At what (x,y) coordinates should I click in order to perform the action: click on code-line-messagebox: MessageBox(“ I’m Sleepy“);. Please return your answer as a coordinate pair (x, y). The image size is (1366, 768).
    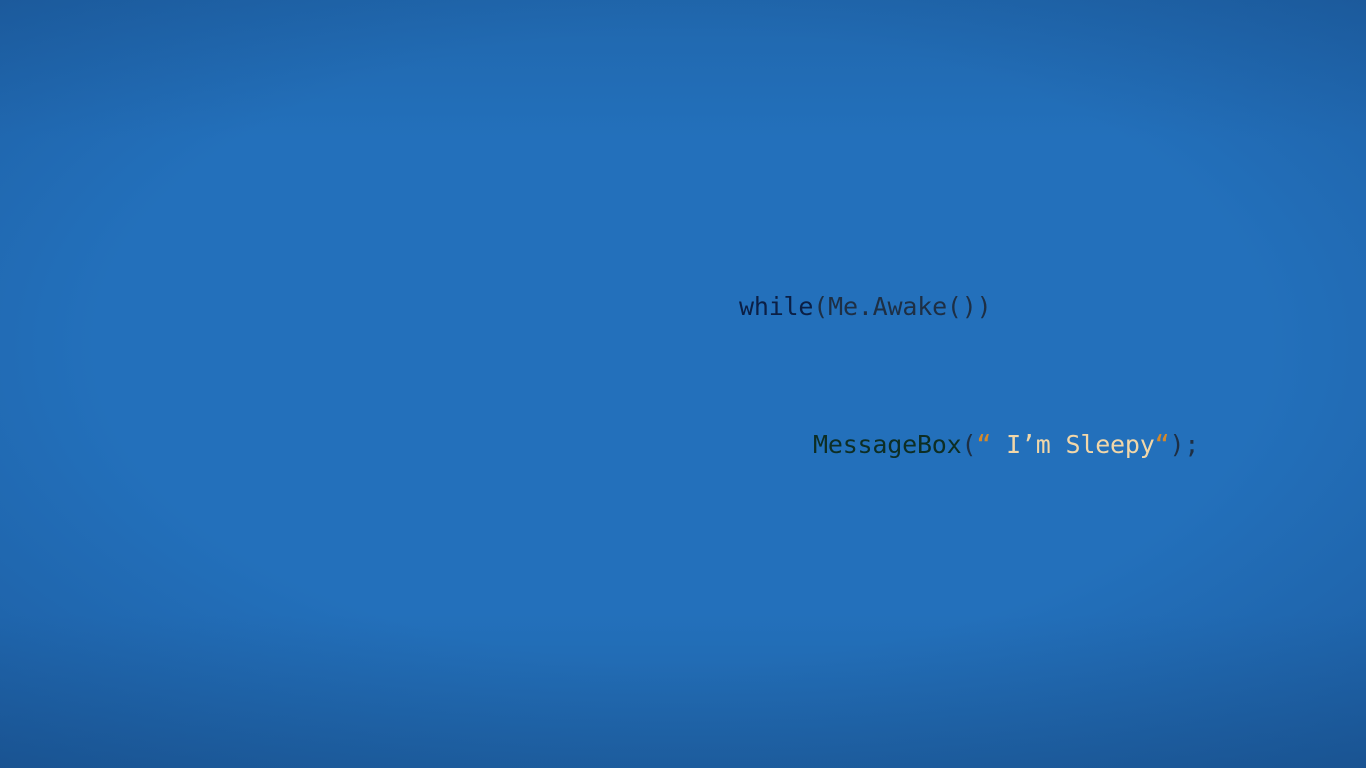
    Looking at the image, I should click on (969, 445).